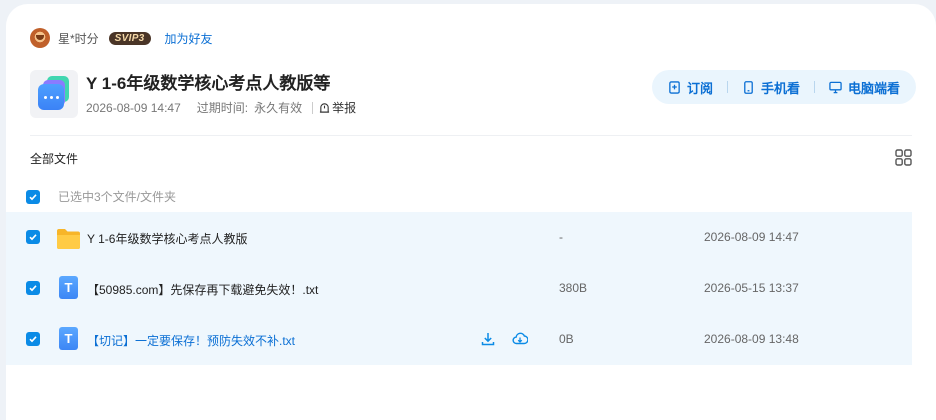 This screenshot has height=420, width=936. I want to click on meta-divider, so click(313, 107).